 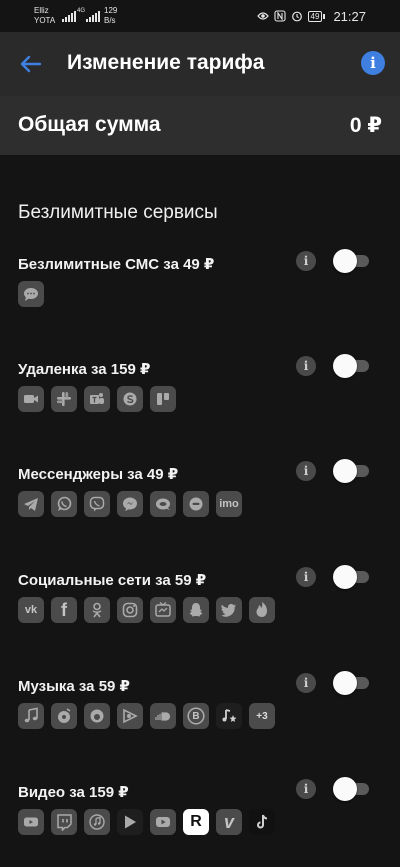 I want to click on boom-icon: B, so click(x=196, y=716).